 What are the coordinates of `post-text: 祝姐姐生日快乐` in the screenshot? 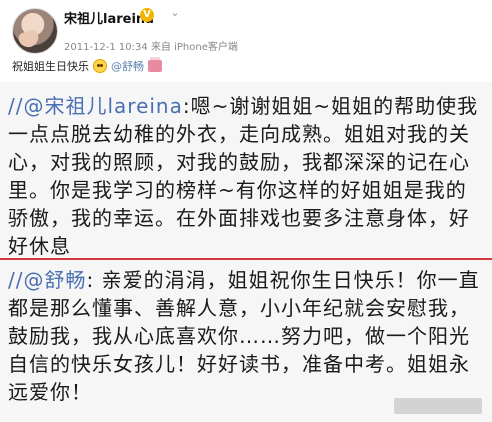 It's located at (50, 66).